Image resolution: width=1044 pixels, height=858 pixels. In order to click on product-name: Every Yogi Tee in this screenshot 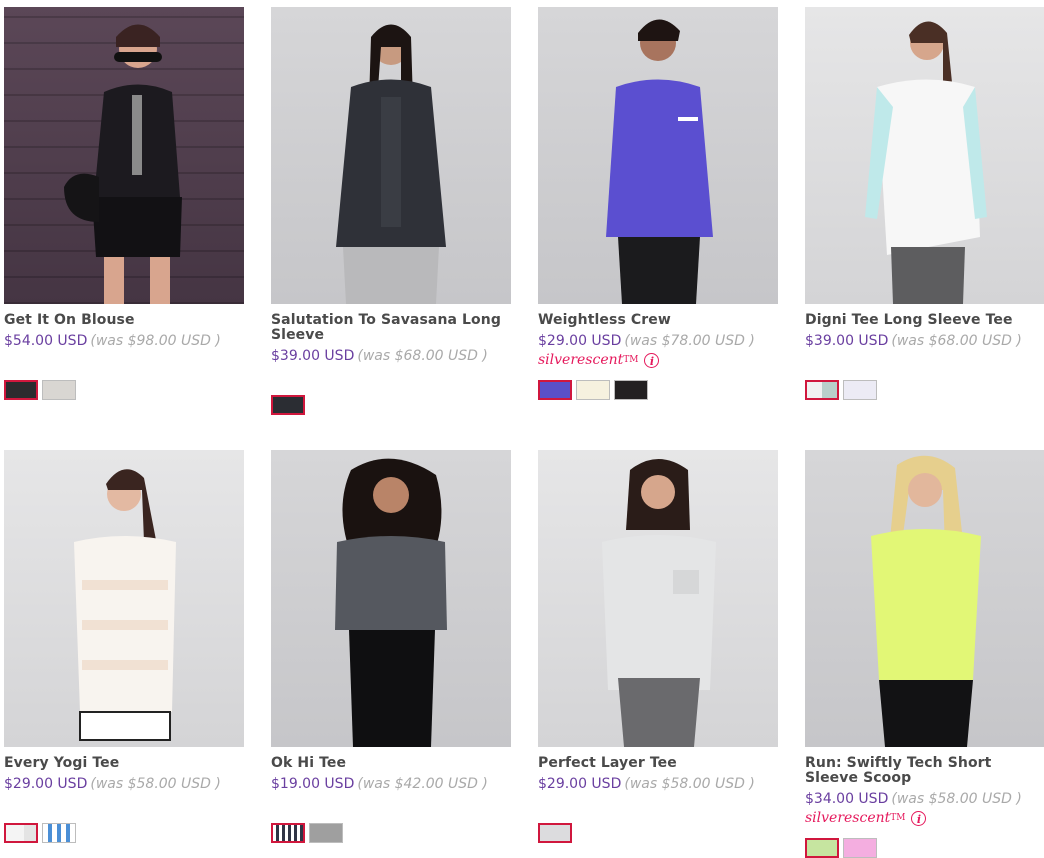, I will do `click(124, 763)`.